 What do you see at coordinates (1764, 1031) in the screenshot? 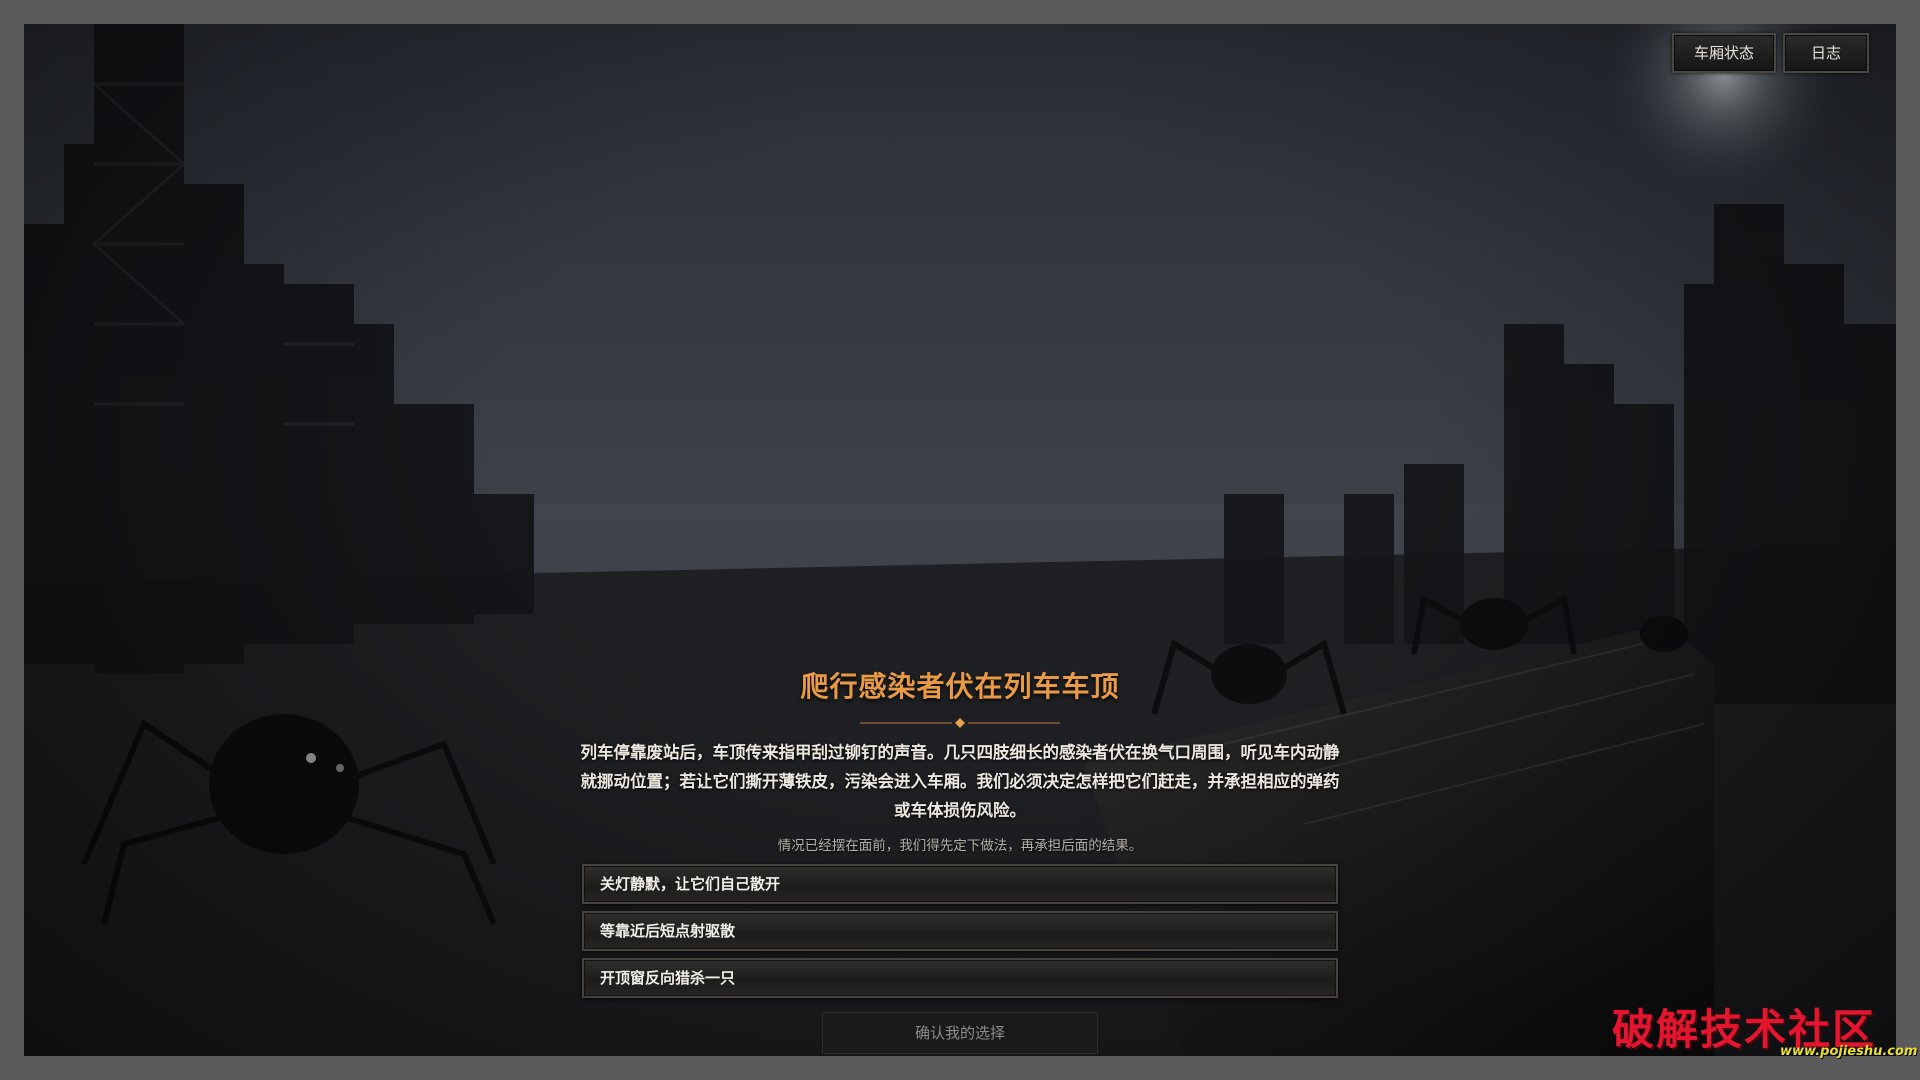
I see `watermark-logo: 破解技术社区 www.pojieshu.com` at bounding box center [1764, 1031].